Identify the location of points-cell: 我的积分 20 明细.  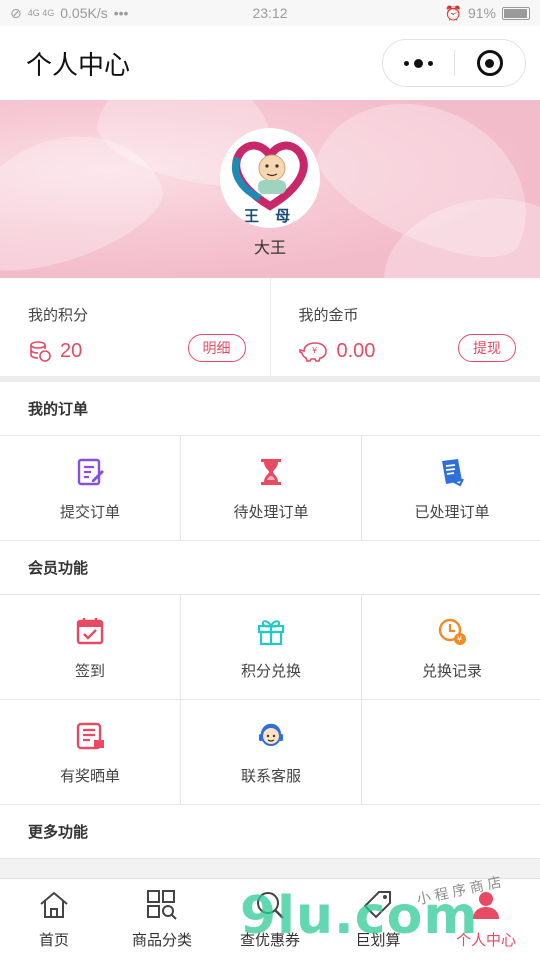
(135, 327).